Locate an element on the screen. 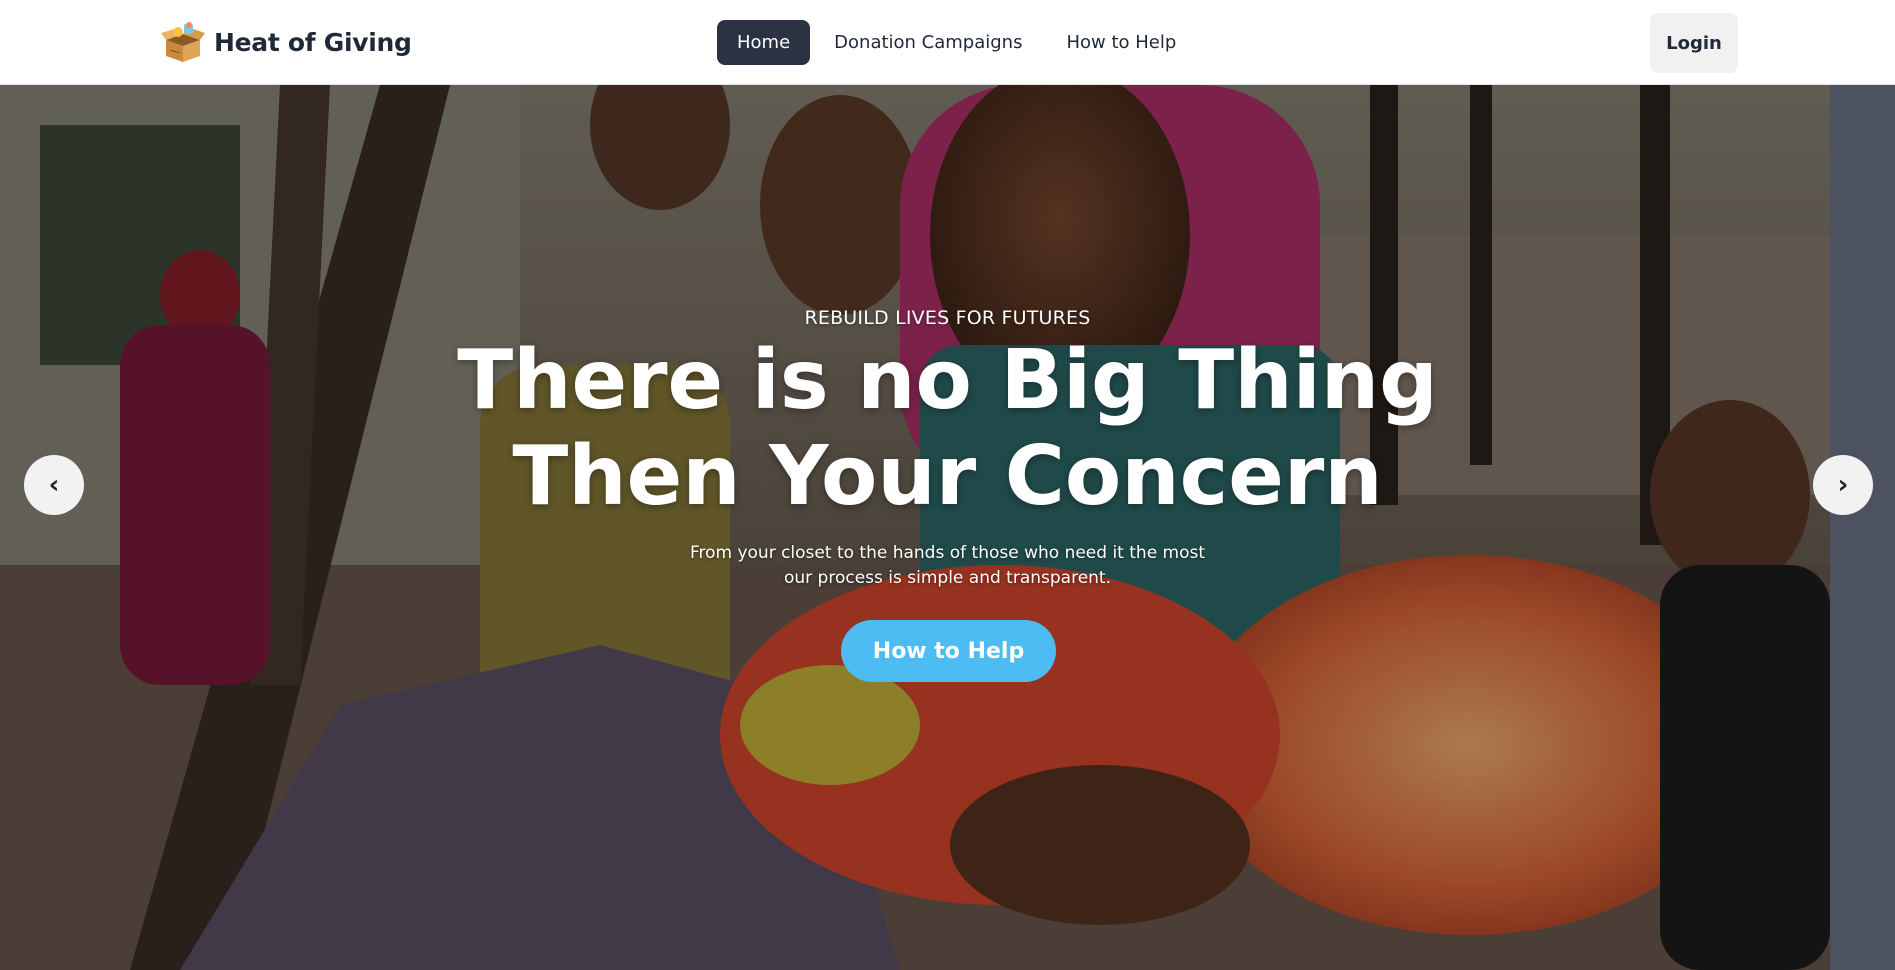 The height and width of the screenshot is (970, 1895). chevron-right-icon: › is located at coordinates (1843, 485).